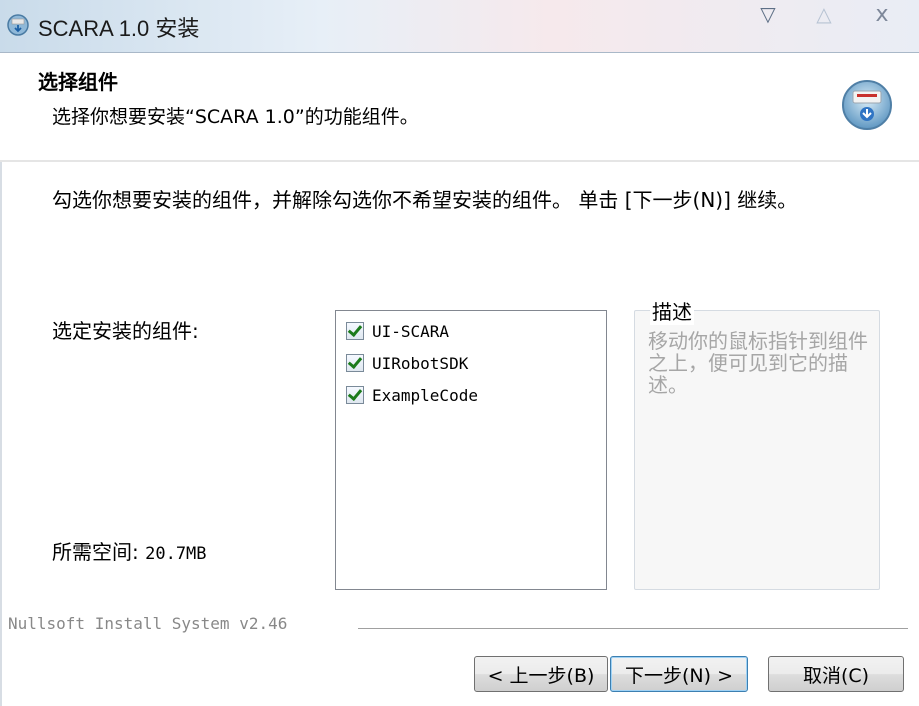 This screenshot has height=706, width=919. Describe the element at coordinates (882, 14) in the screenshot. I see `close-icon: ⅹ` at that location.